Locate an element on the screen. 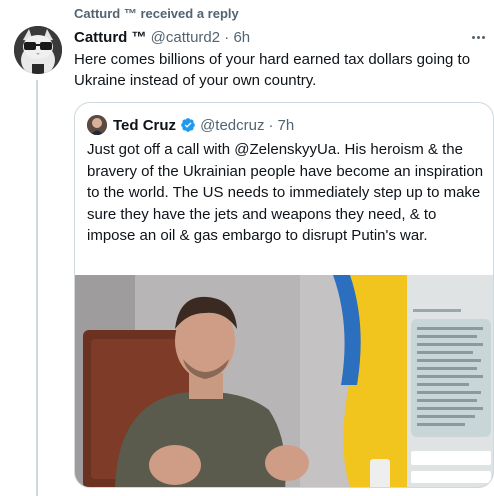  quoted-header: Ted Cruz @tedcruz · 7h is located at coordinates (190, 125).